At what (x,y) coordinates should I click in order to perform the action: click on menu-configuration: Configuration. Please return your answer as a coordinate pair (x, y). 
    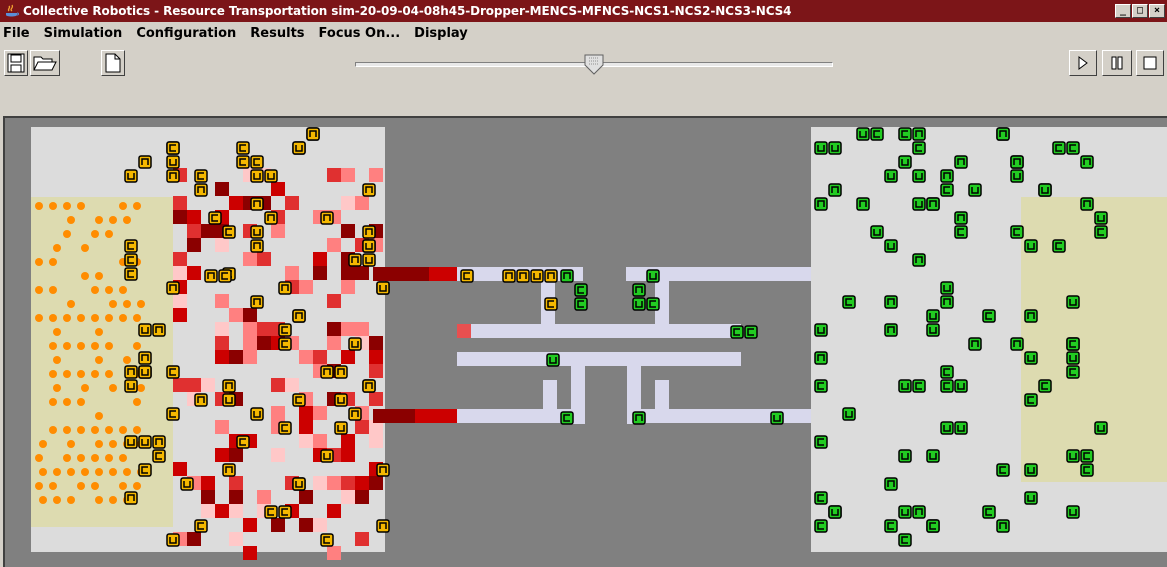
    Looking at the image, I should click on (186, 33).